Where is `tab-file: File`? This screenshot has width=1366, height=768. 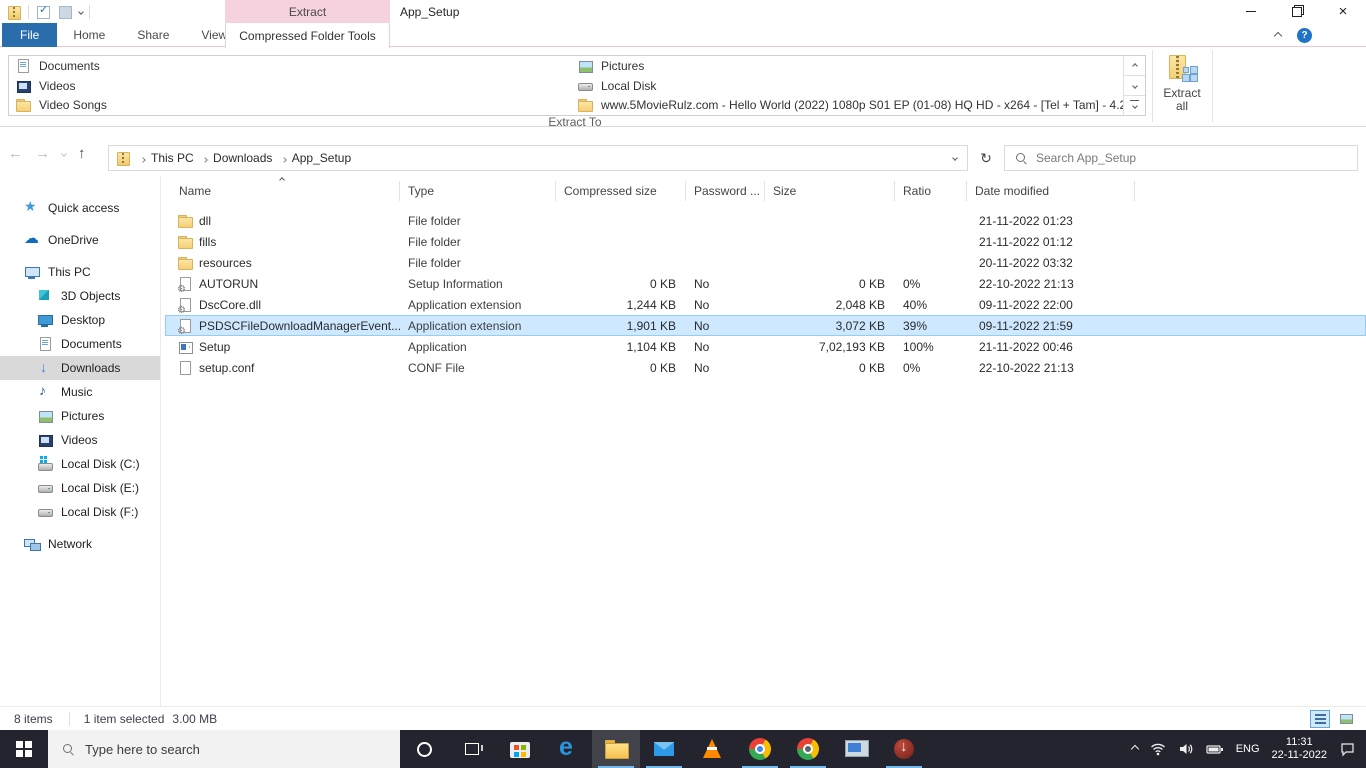 tab-file: File is located at coordinates (30, 35).